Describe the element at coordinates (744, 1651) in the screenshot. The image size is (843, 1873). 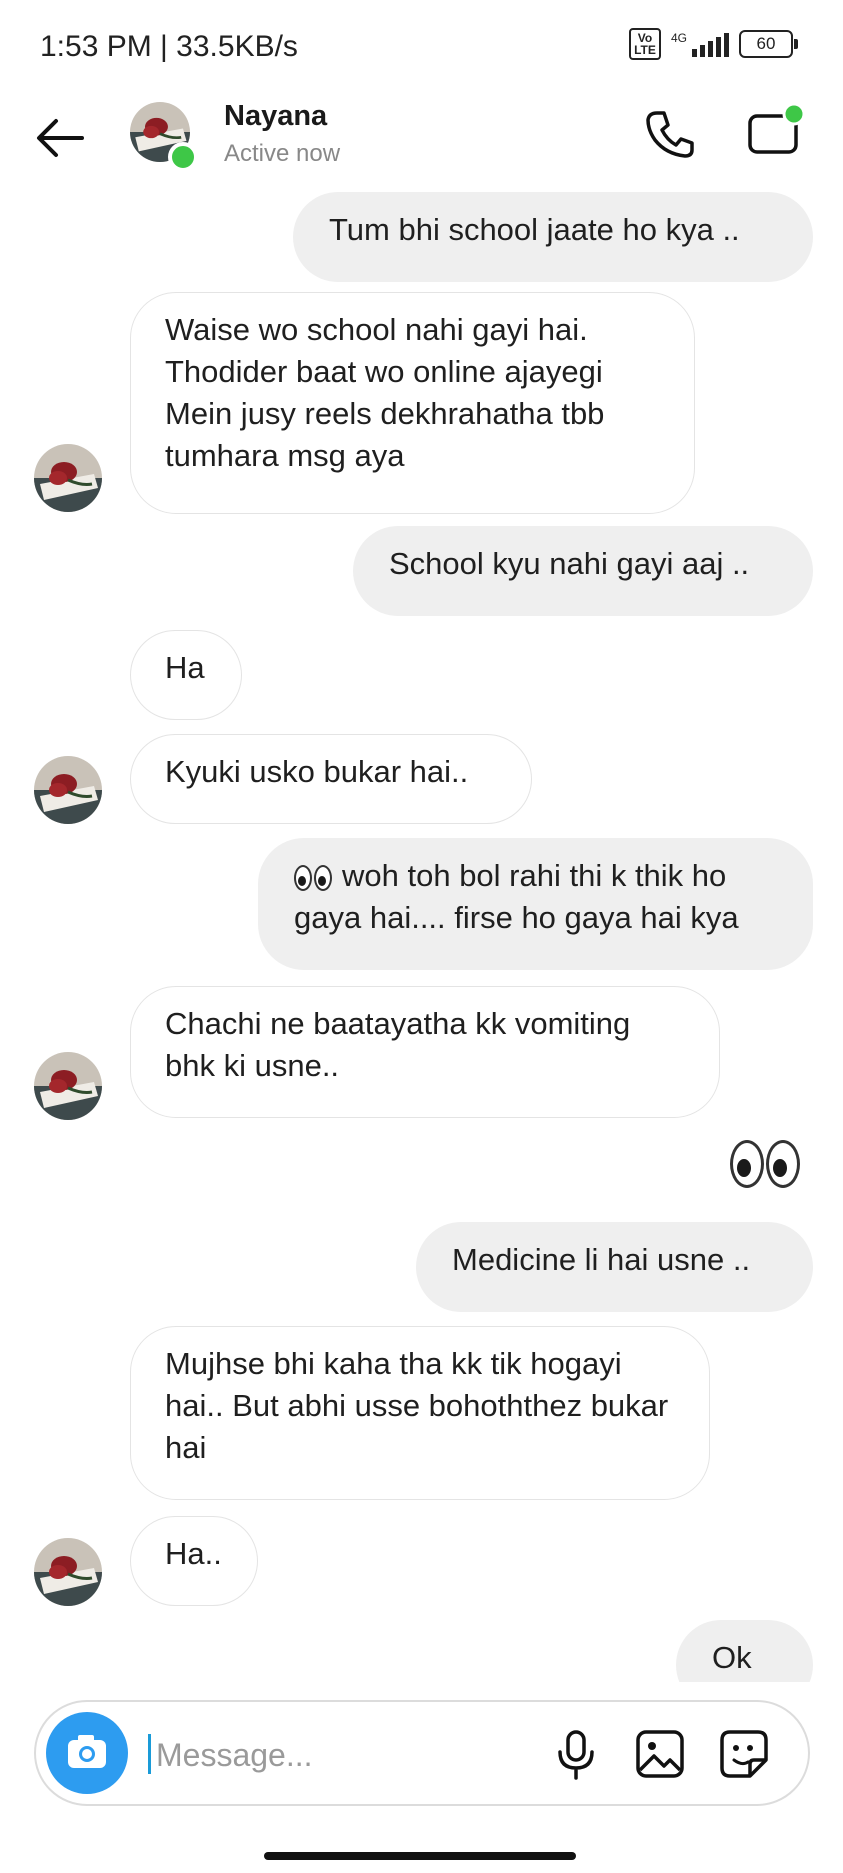
I see `message-outgoing: Ok ..` at that location.